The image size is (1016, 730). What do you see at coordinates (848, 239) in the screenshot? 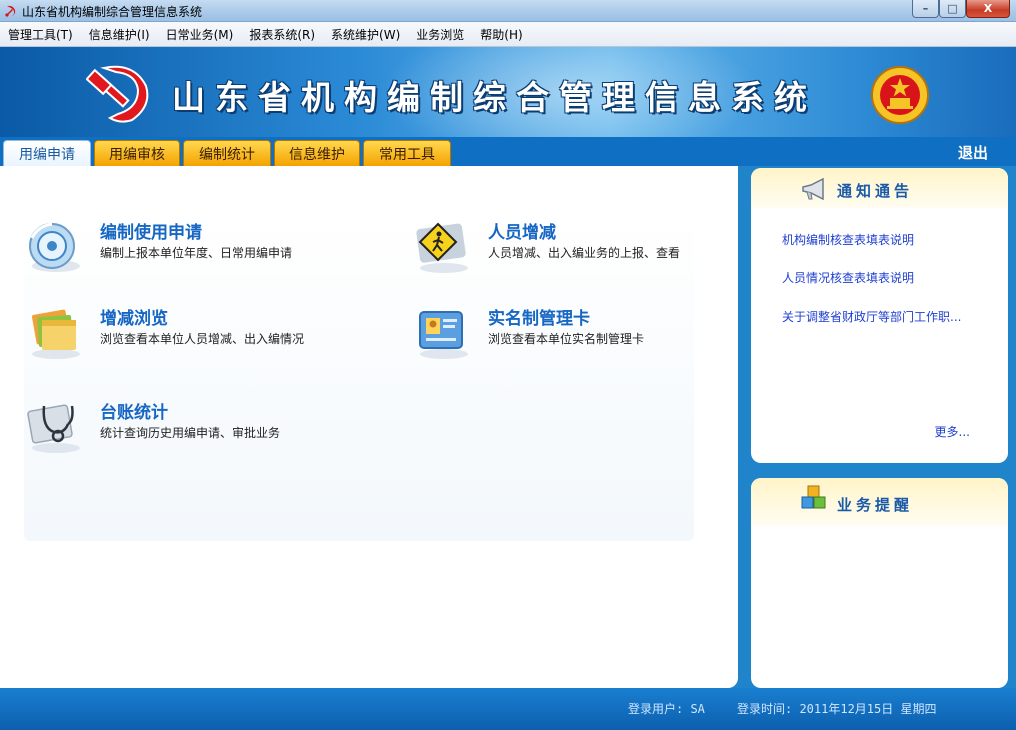
I see `notice-item: 机构编制核查表填表说明` at bounding box center [848, 239].